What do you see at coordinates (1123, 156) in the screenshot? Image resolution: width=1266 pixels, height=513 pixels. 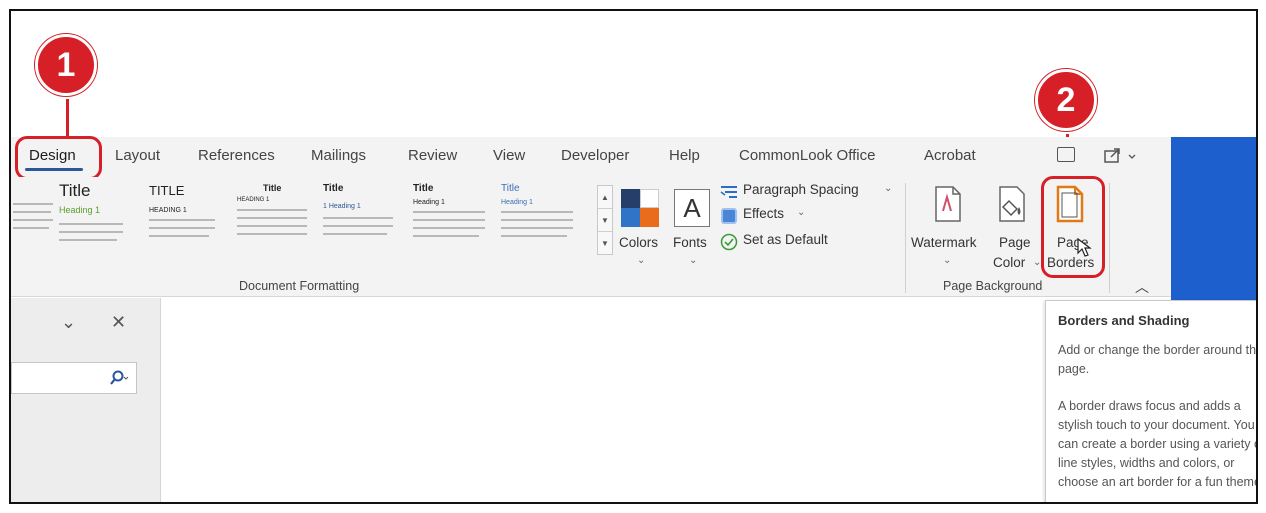 I see `share-icon` at bounding box center [1123, 156].